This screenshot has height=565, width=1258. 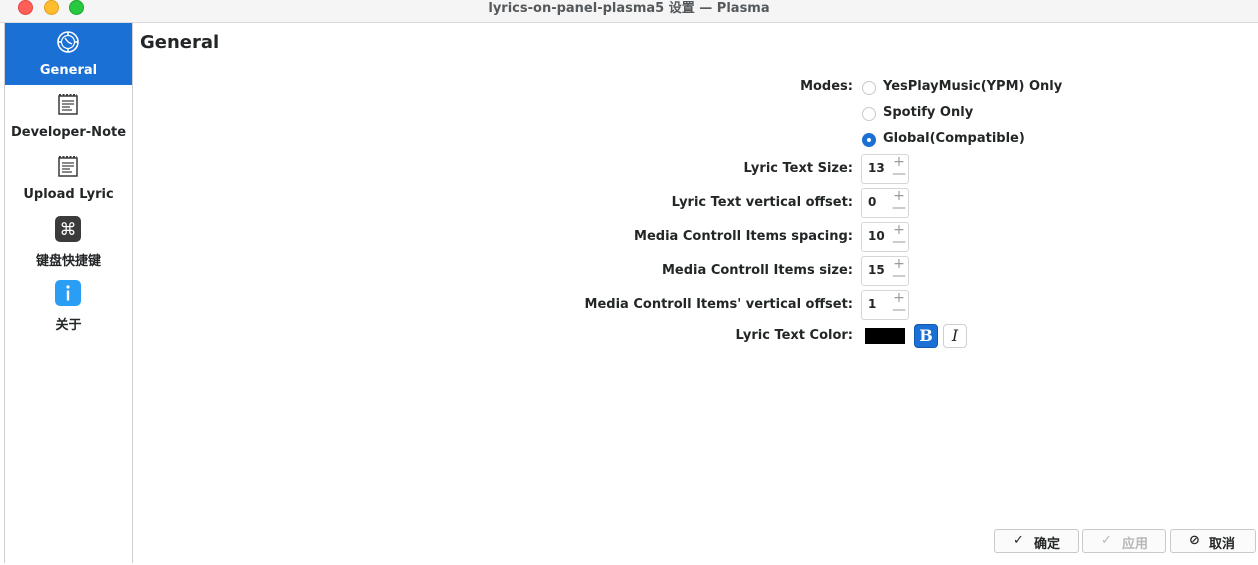 What do you see at coordinates (68, 194) in the screenshot?
I see `sidebar-item-label: Upload Lyric` at bounding box center [68, 194].